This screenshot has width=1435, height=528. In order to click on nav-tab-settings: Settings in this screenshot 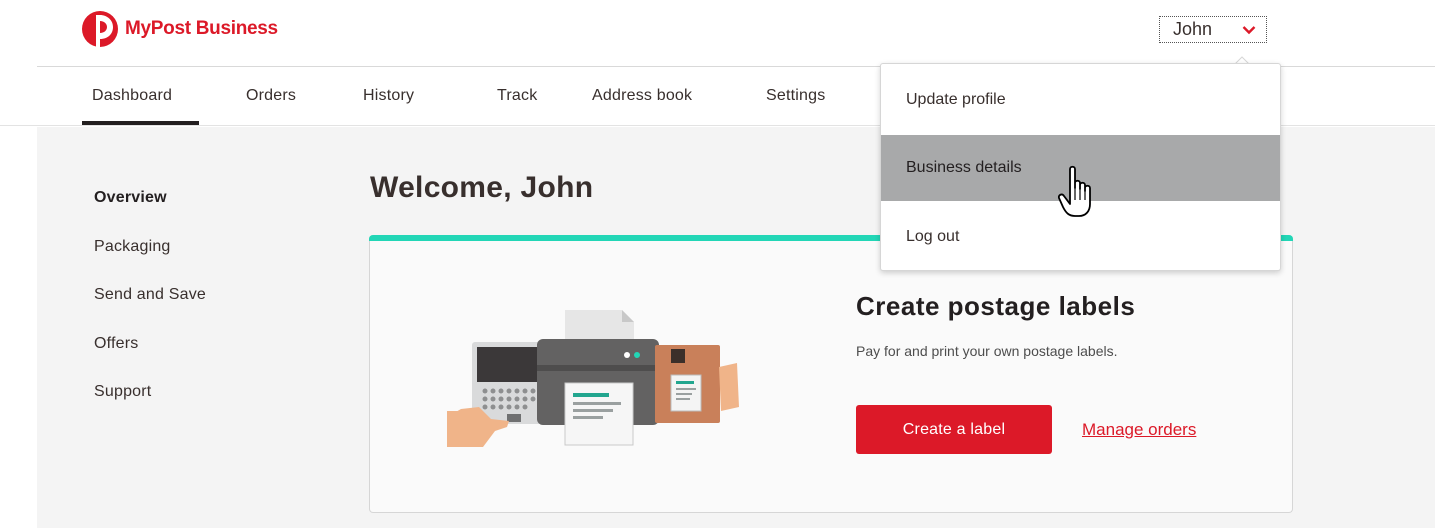, I will do `click(795, 96)`.